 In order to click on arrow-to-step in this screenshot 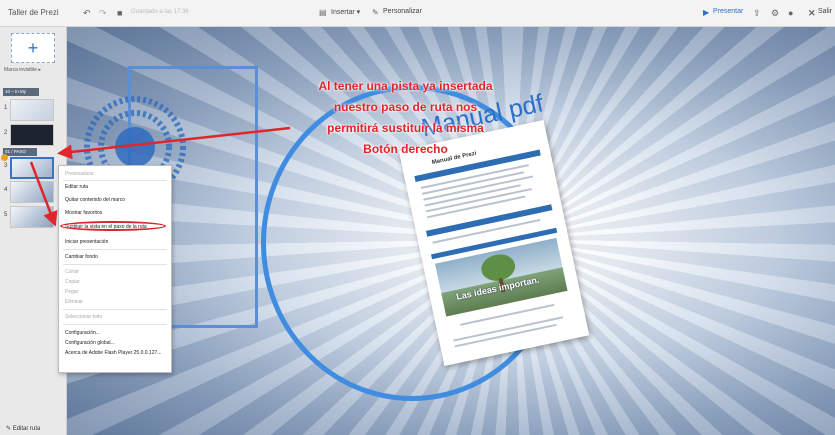, I will do `click(174, 143)`.